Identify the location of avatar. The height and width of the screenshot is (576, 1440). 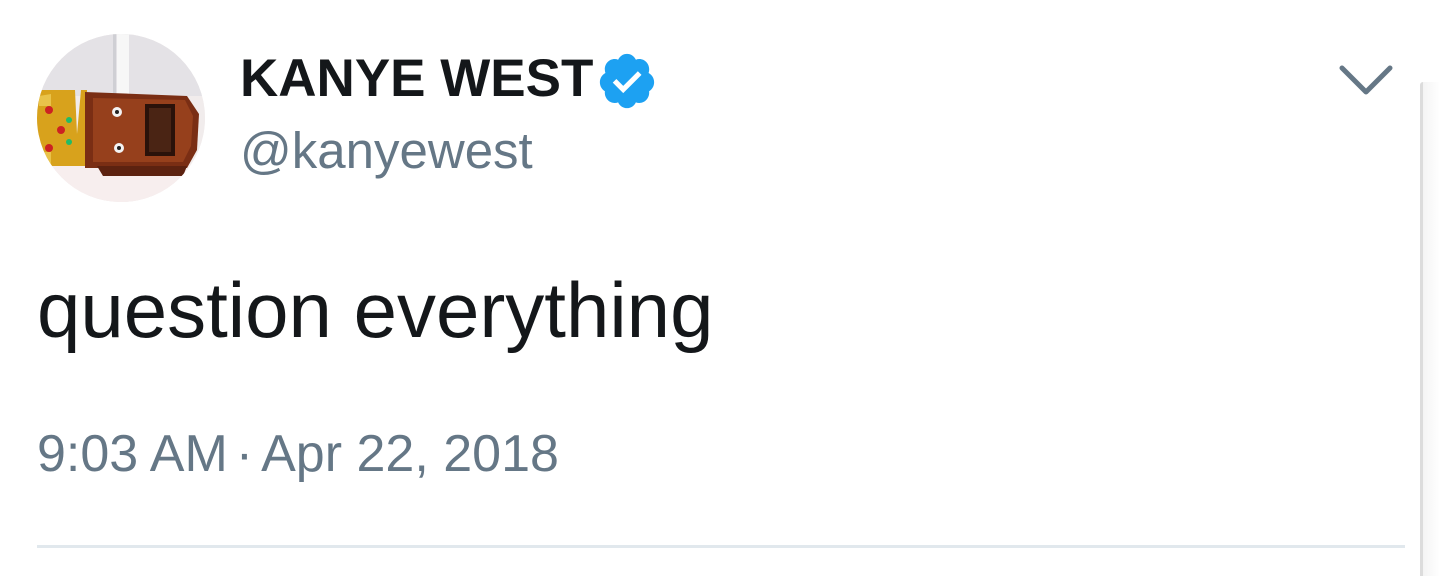
(121, 118).